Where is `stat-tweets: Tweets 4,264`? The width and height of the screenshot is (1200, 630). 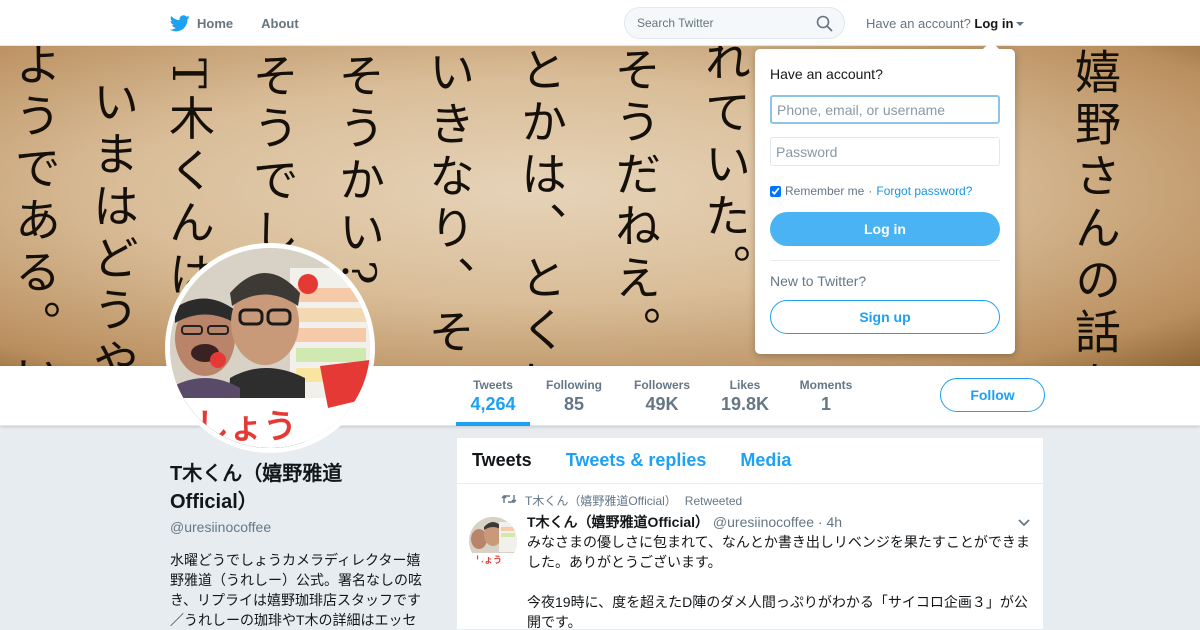 stat-tweets: Tweets 4,264 is located at coordinates (493, 396).